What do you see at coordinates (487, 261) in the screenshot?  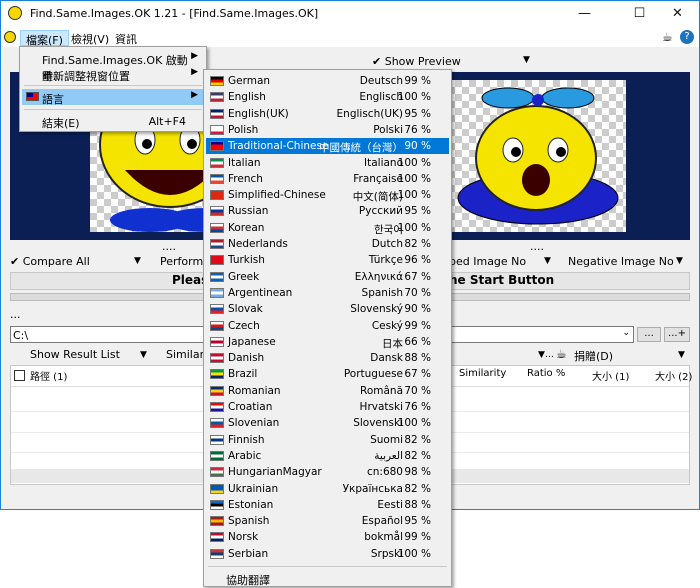 I see `flipped-image-option: ped Image No` at bounding box center [487, 261].